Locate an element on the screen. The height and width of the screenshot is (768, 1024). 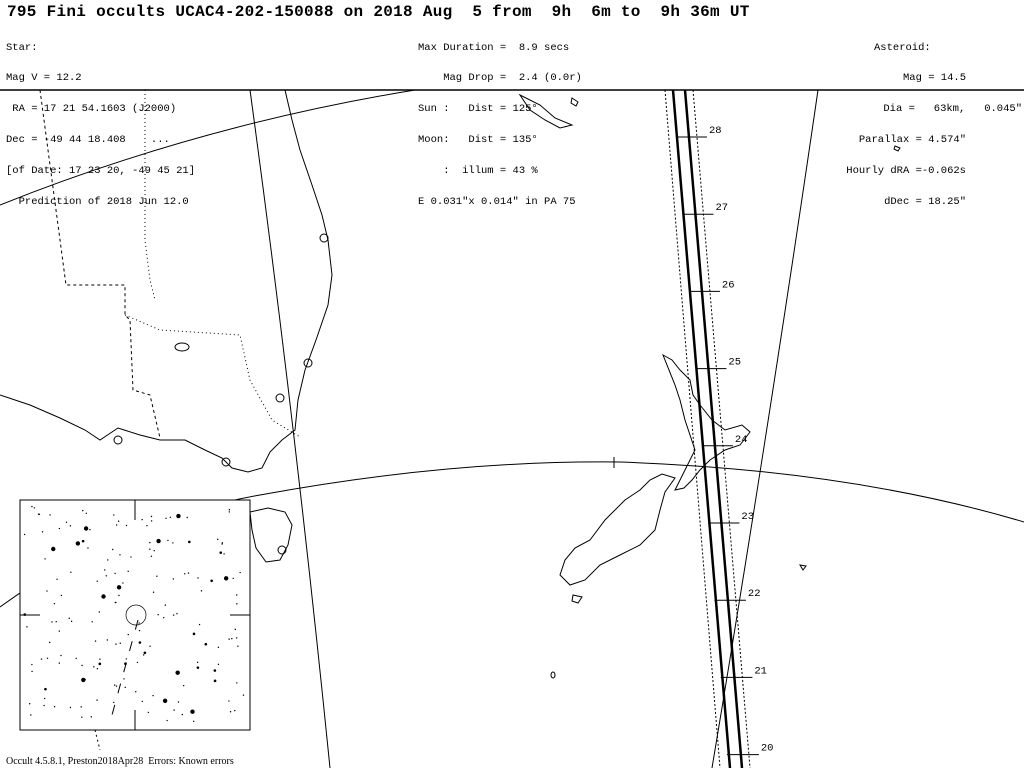
path-time-label: 21 is located at coordinates (760, 671).